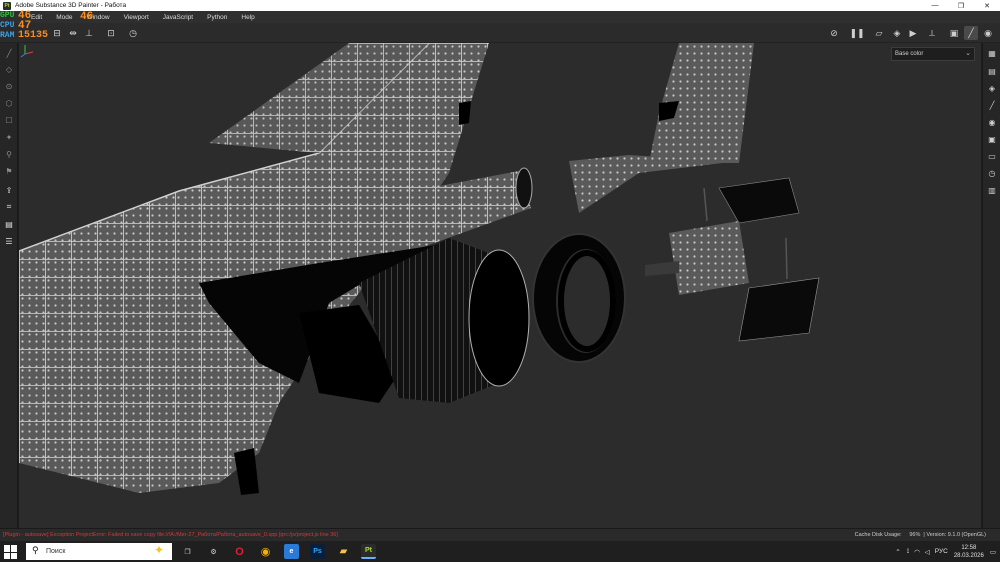 The height and width of the screenshot is (562, 1000). I want to click on chrome-icon: ◉, so click(265, 551).